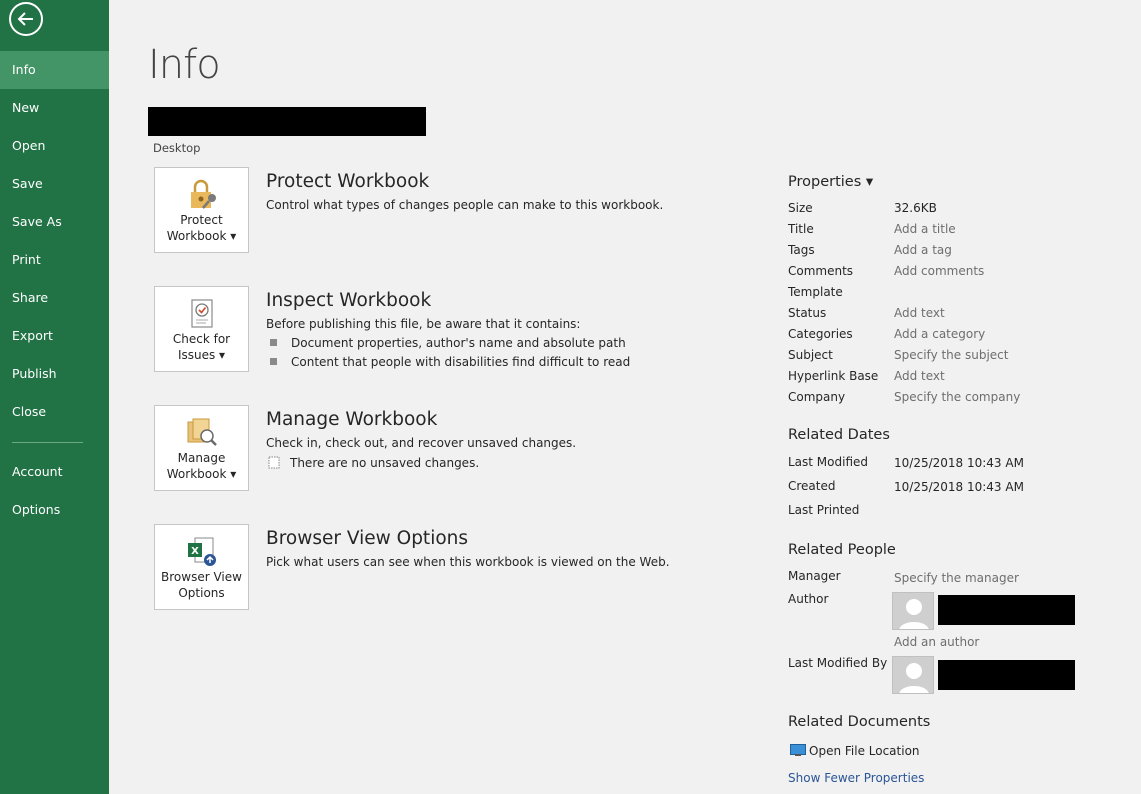 The width and height of the screenshot is (1141, 794). What do you see at coordinates (859, 722) in the screenshot?
I see `related-documents-header: Related Documents` at bounding box center [859, 722].